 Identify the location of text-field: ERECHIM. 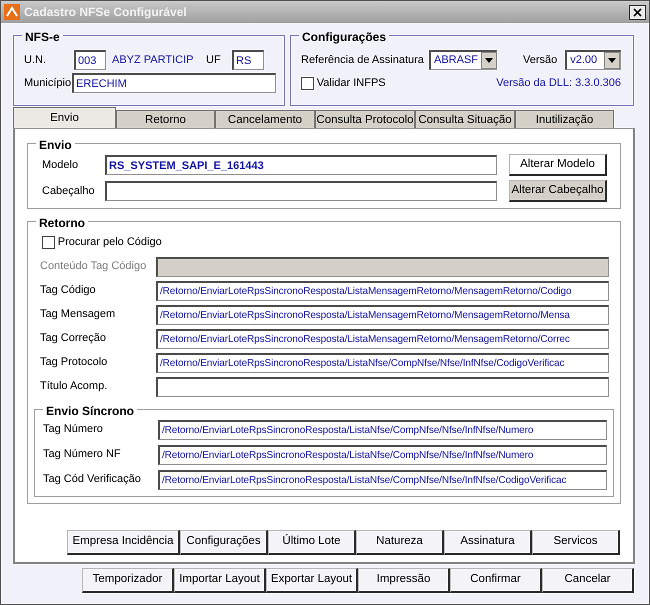
(174, 82).